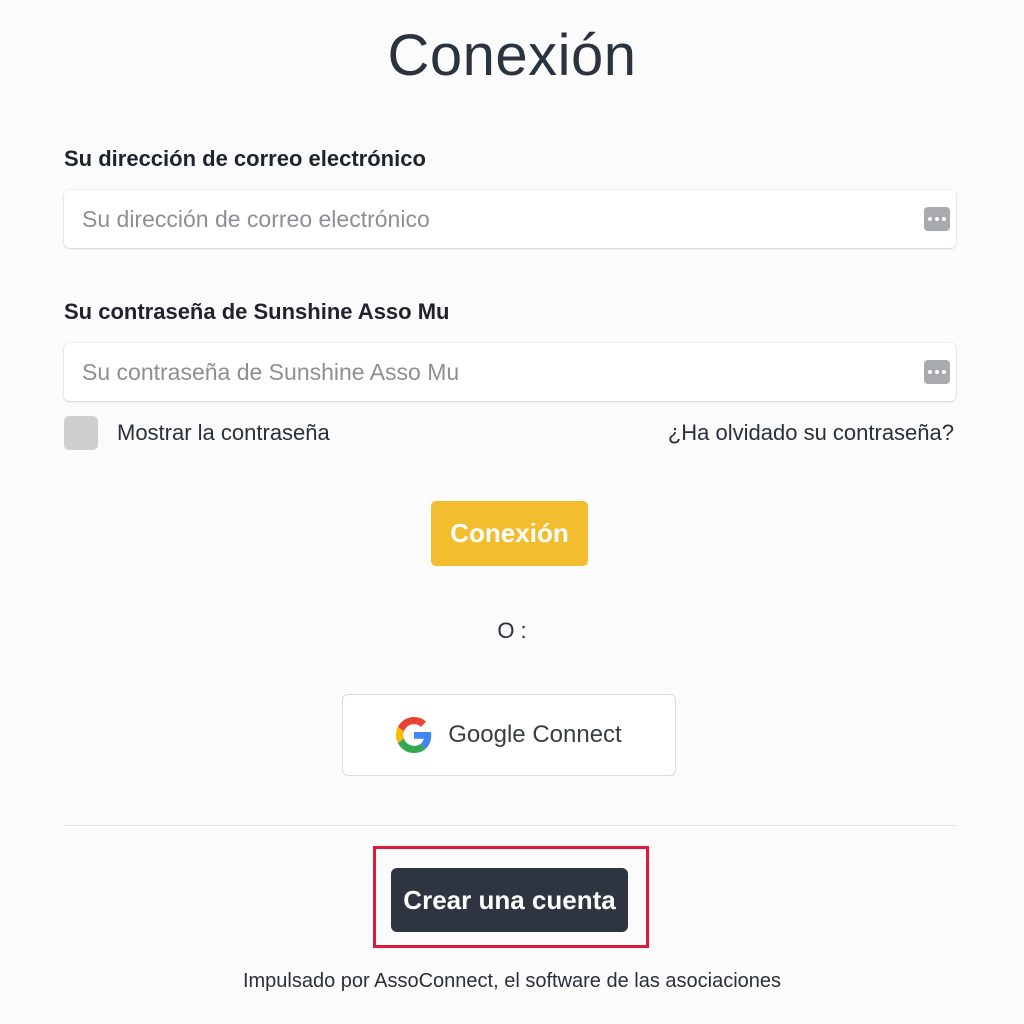  I want to click on create-account-button: Crear una cuenta, so click(509, 900).